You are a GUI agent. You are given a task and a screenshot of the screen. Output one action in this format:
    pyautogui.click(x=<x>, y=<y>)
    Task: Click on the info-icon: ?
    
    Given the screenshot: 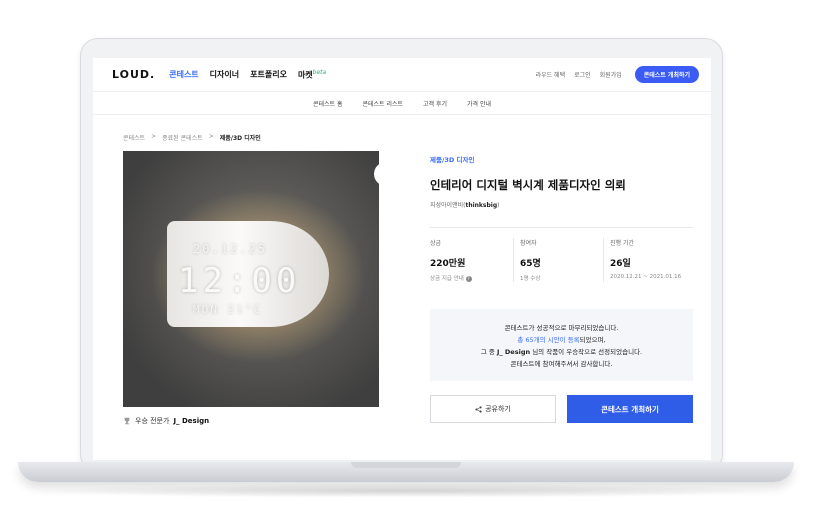 What is the action you would take?
    pyautogui.click(x=468, y=278)
    